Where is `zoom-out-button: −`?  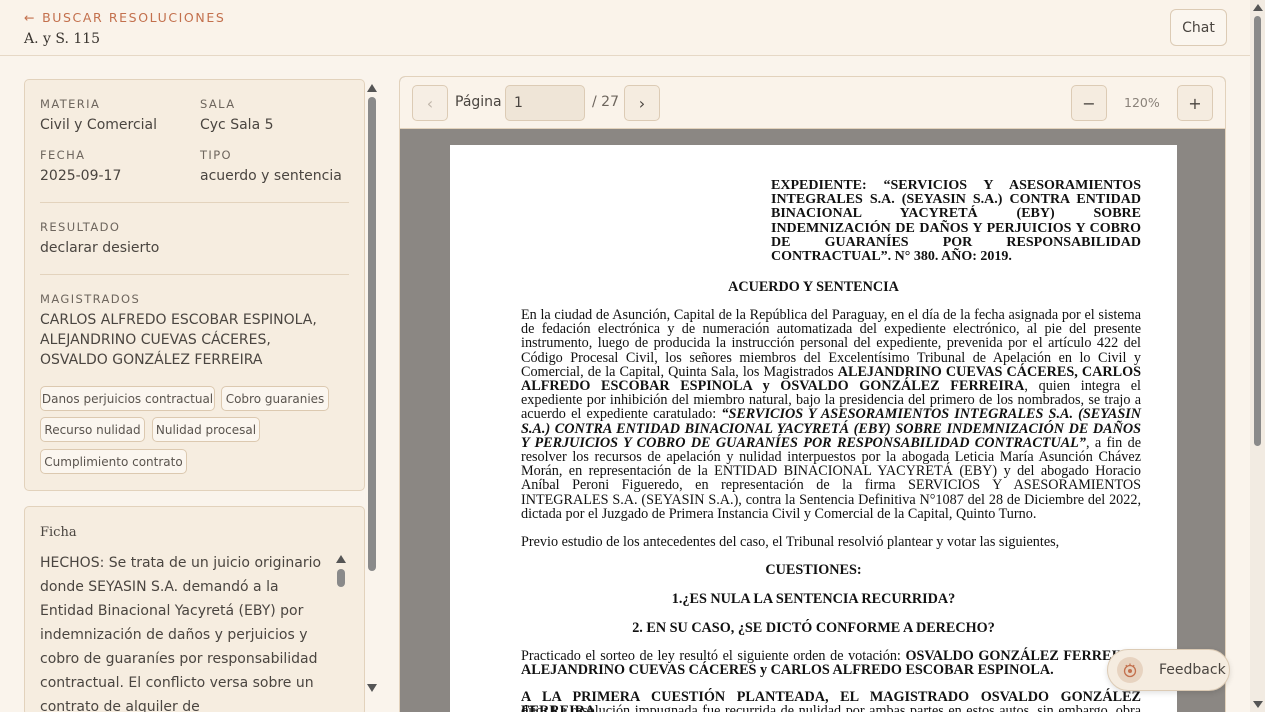 zoom-out-button: − is located at coordinates (1089, 103).